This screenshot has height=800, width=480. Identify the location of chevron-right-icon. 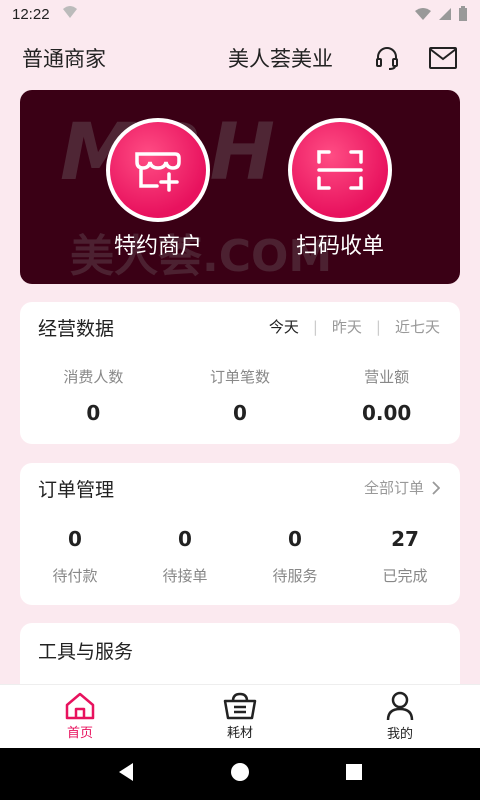
(436, 487).